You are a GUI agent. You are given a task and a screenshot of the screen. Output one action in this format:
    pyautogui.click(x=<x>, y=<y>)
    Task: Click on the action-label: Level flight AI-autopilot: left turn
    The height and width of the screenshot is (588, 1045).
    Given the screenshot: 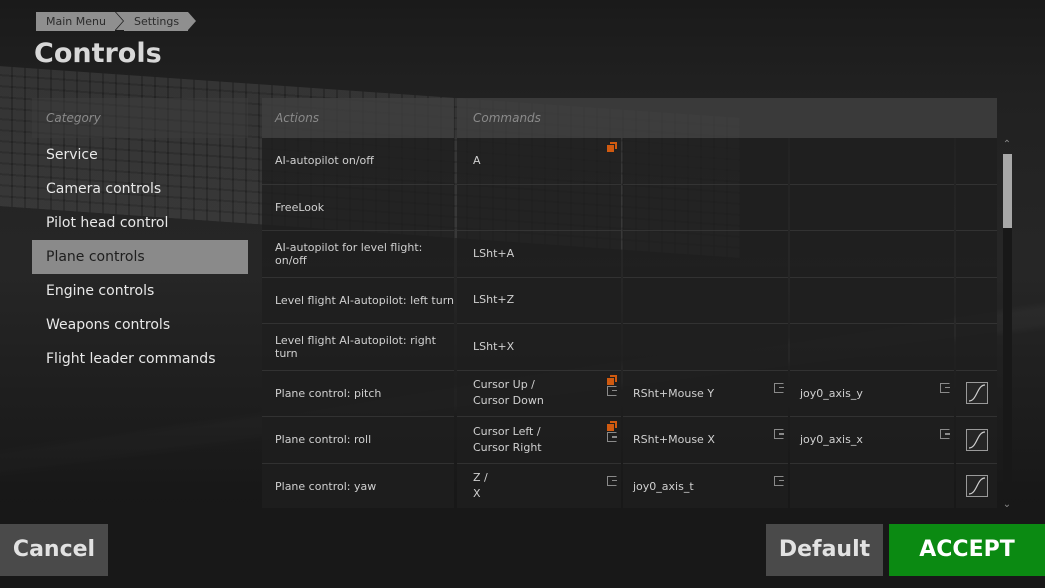 What is the action you would take?
    pyautogui.click(x=358, y=300)
    